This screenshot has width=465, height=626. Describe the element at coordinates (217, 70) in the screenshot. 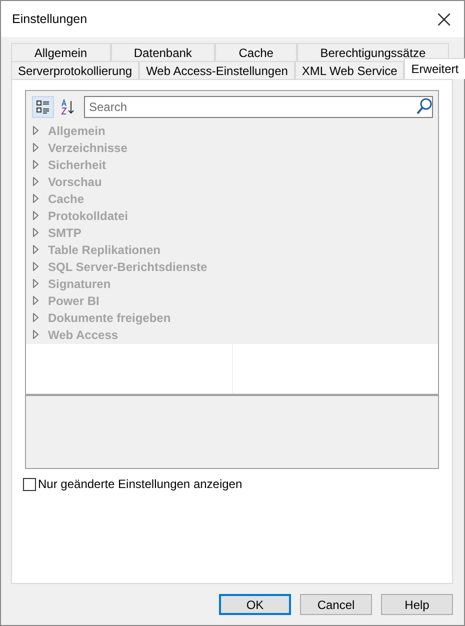

I see `tab: Web Access-Einstellungen` at that location.